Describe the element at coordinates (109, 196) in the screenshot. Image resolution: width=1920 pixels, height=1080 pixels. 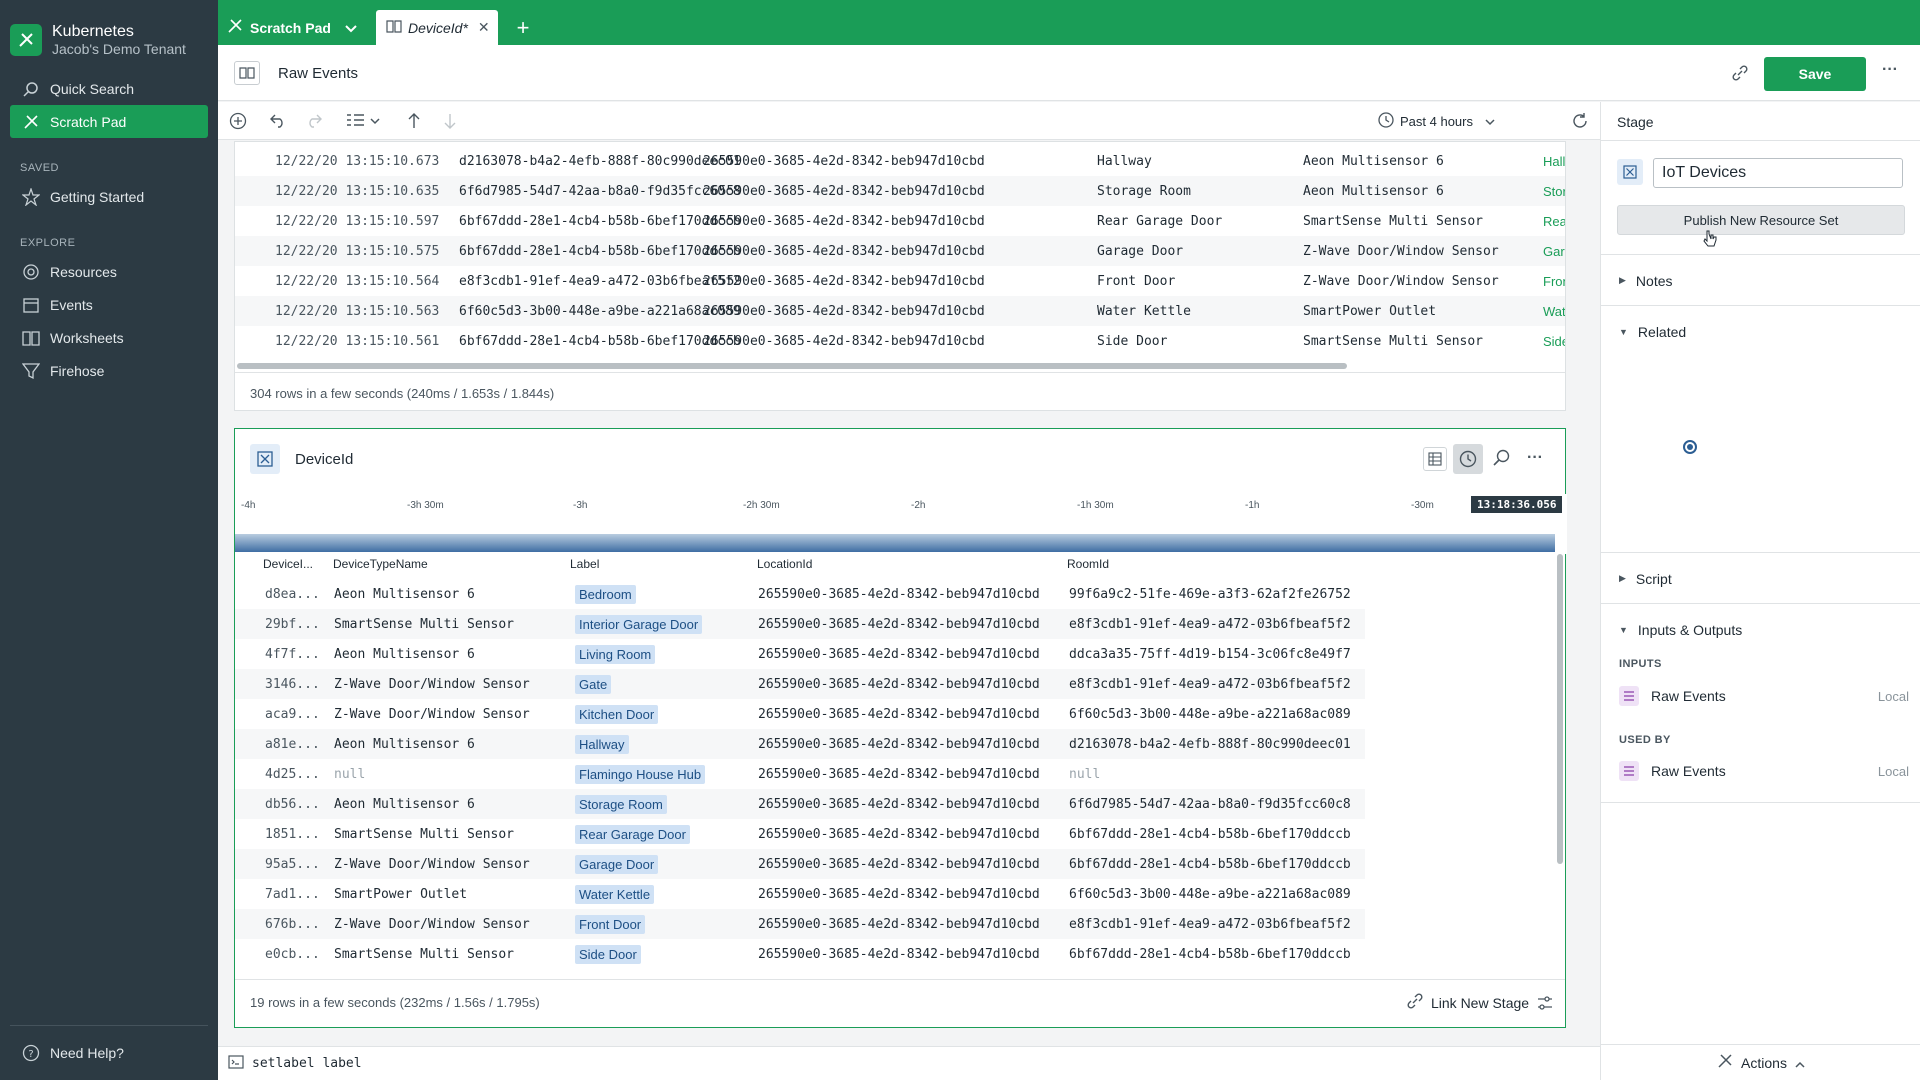
I see `nav-getting-started: Getting Started` at that location.